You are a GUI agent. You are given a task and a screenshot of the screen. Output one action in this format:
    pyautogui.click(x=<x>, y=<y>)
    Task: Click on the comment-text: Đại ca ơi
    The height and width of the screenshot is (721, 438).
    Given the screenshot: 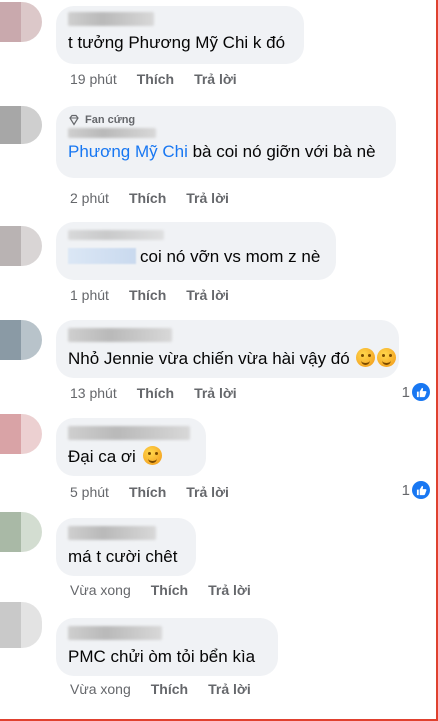 What is the action you would take?
    pyautogui.click(x=131, y=457)
    